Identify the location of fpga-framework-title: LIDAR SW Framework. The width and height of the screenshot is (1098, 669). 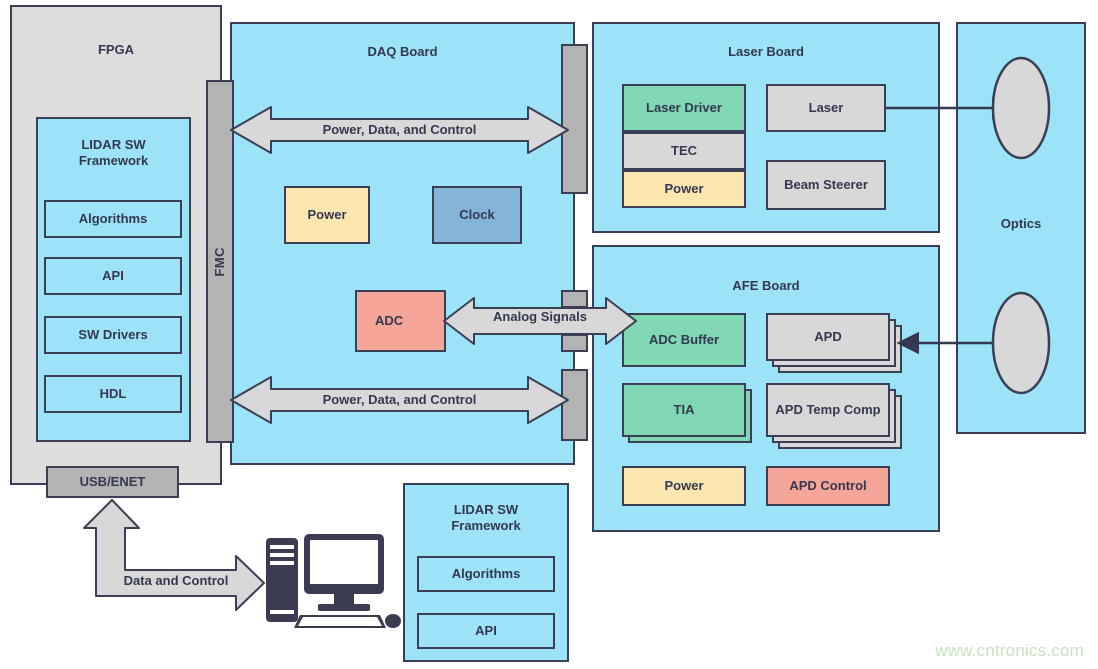
(113, 152).